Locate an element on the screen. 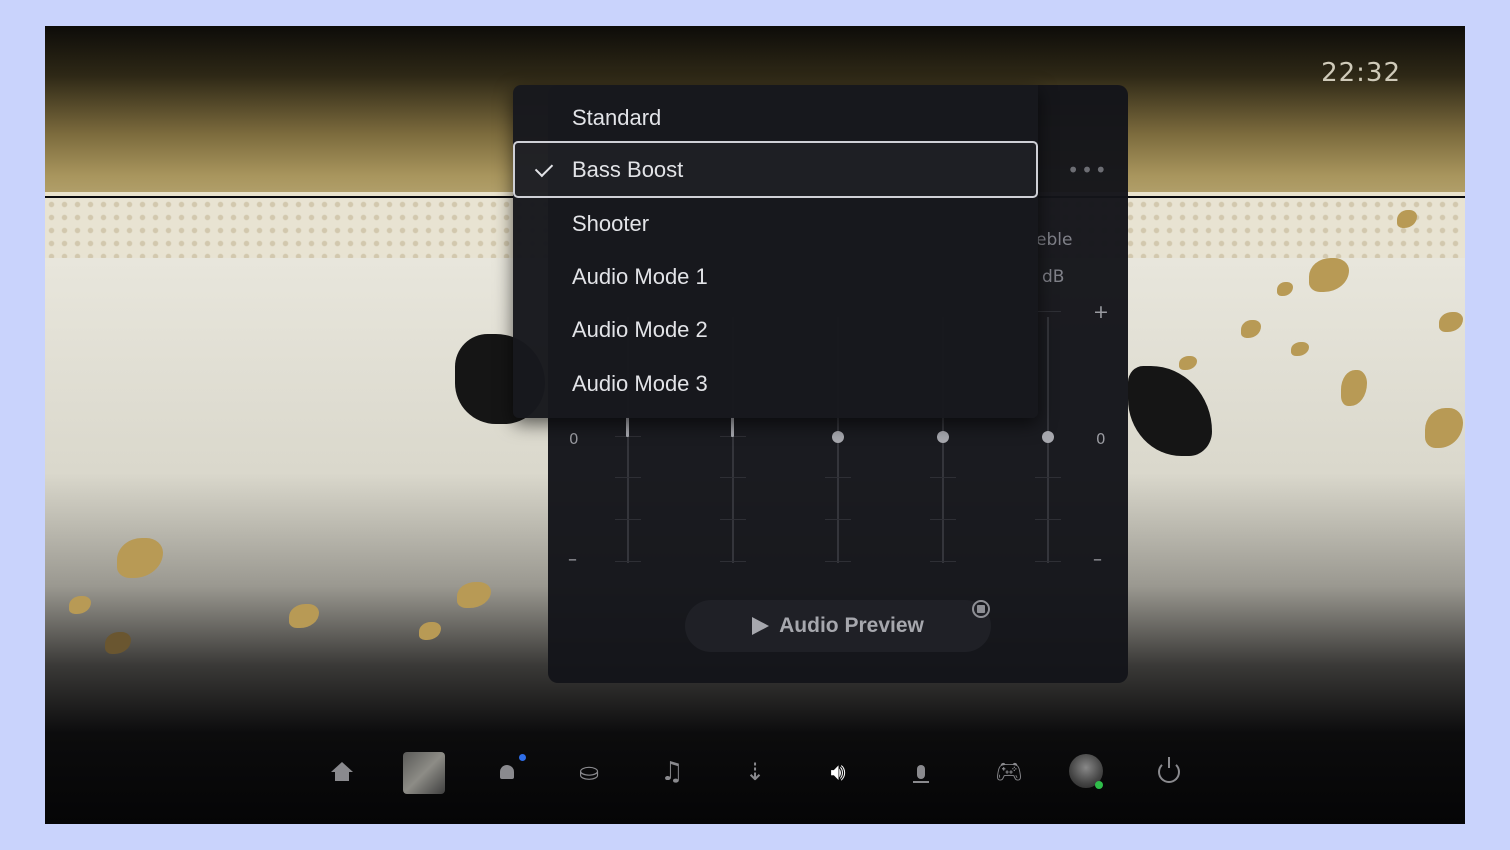 The height and width of the screenshot is (850, 1510). menu-item-label: Audio Mode 3 is located at coordinates (640, 383).